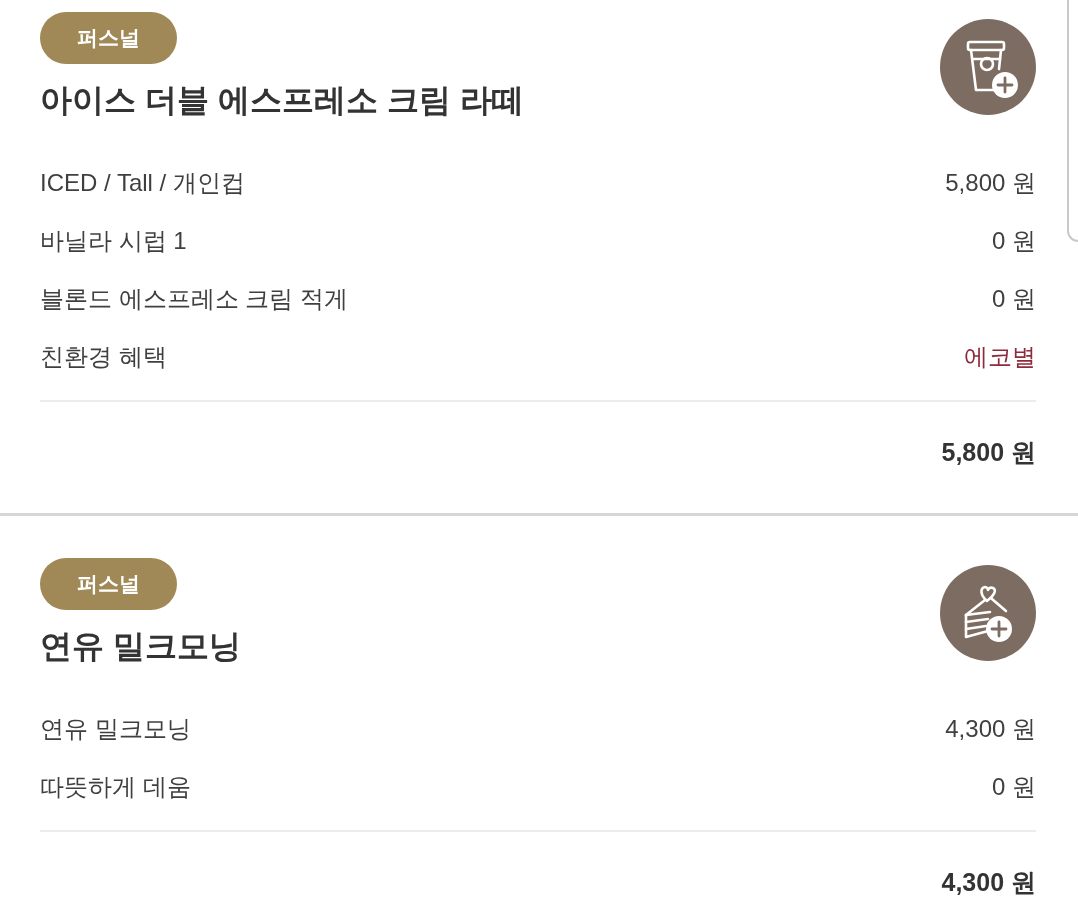  Describe the element at coordinates (990, 183) in the screenshot. I see `option-price: 5,800 원` at that location.